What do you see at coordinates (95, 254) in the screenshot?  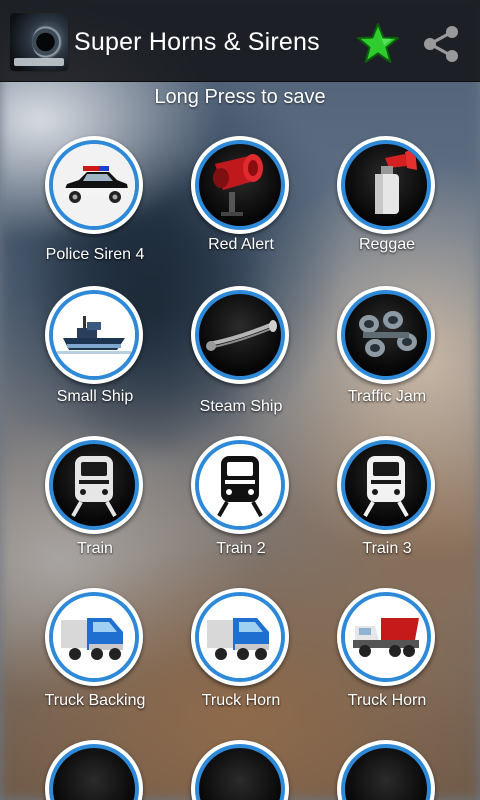 I see `sound-label: Police Siren 4` at bounding box center [95, 254].